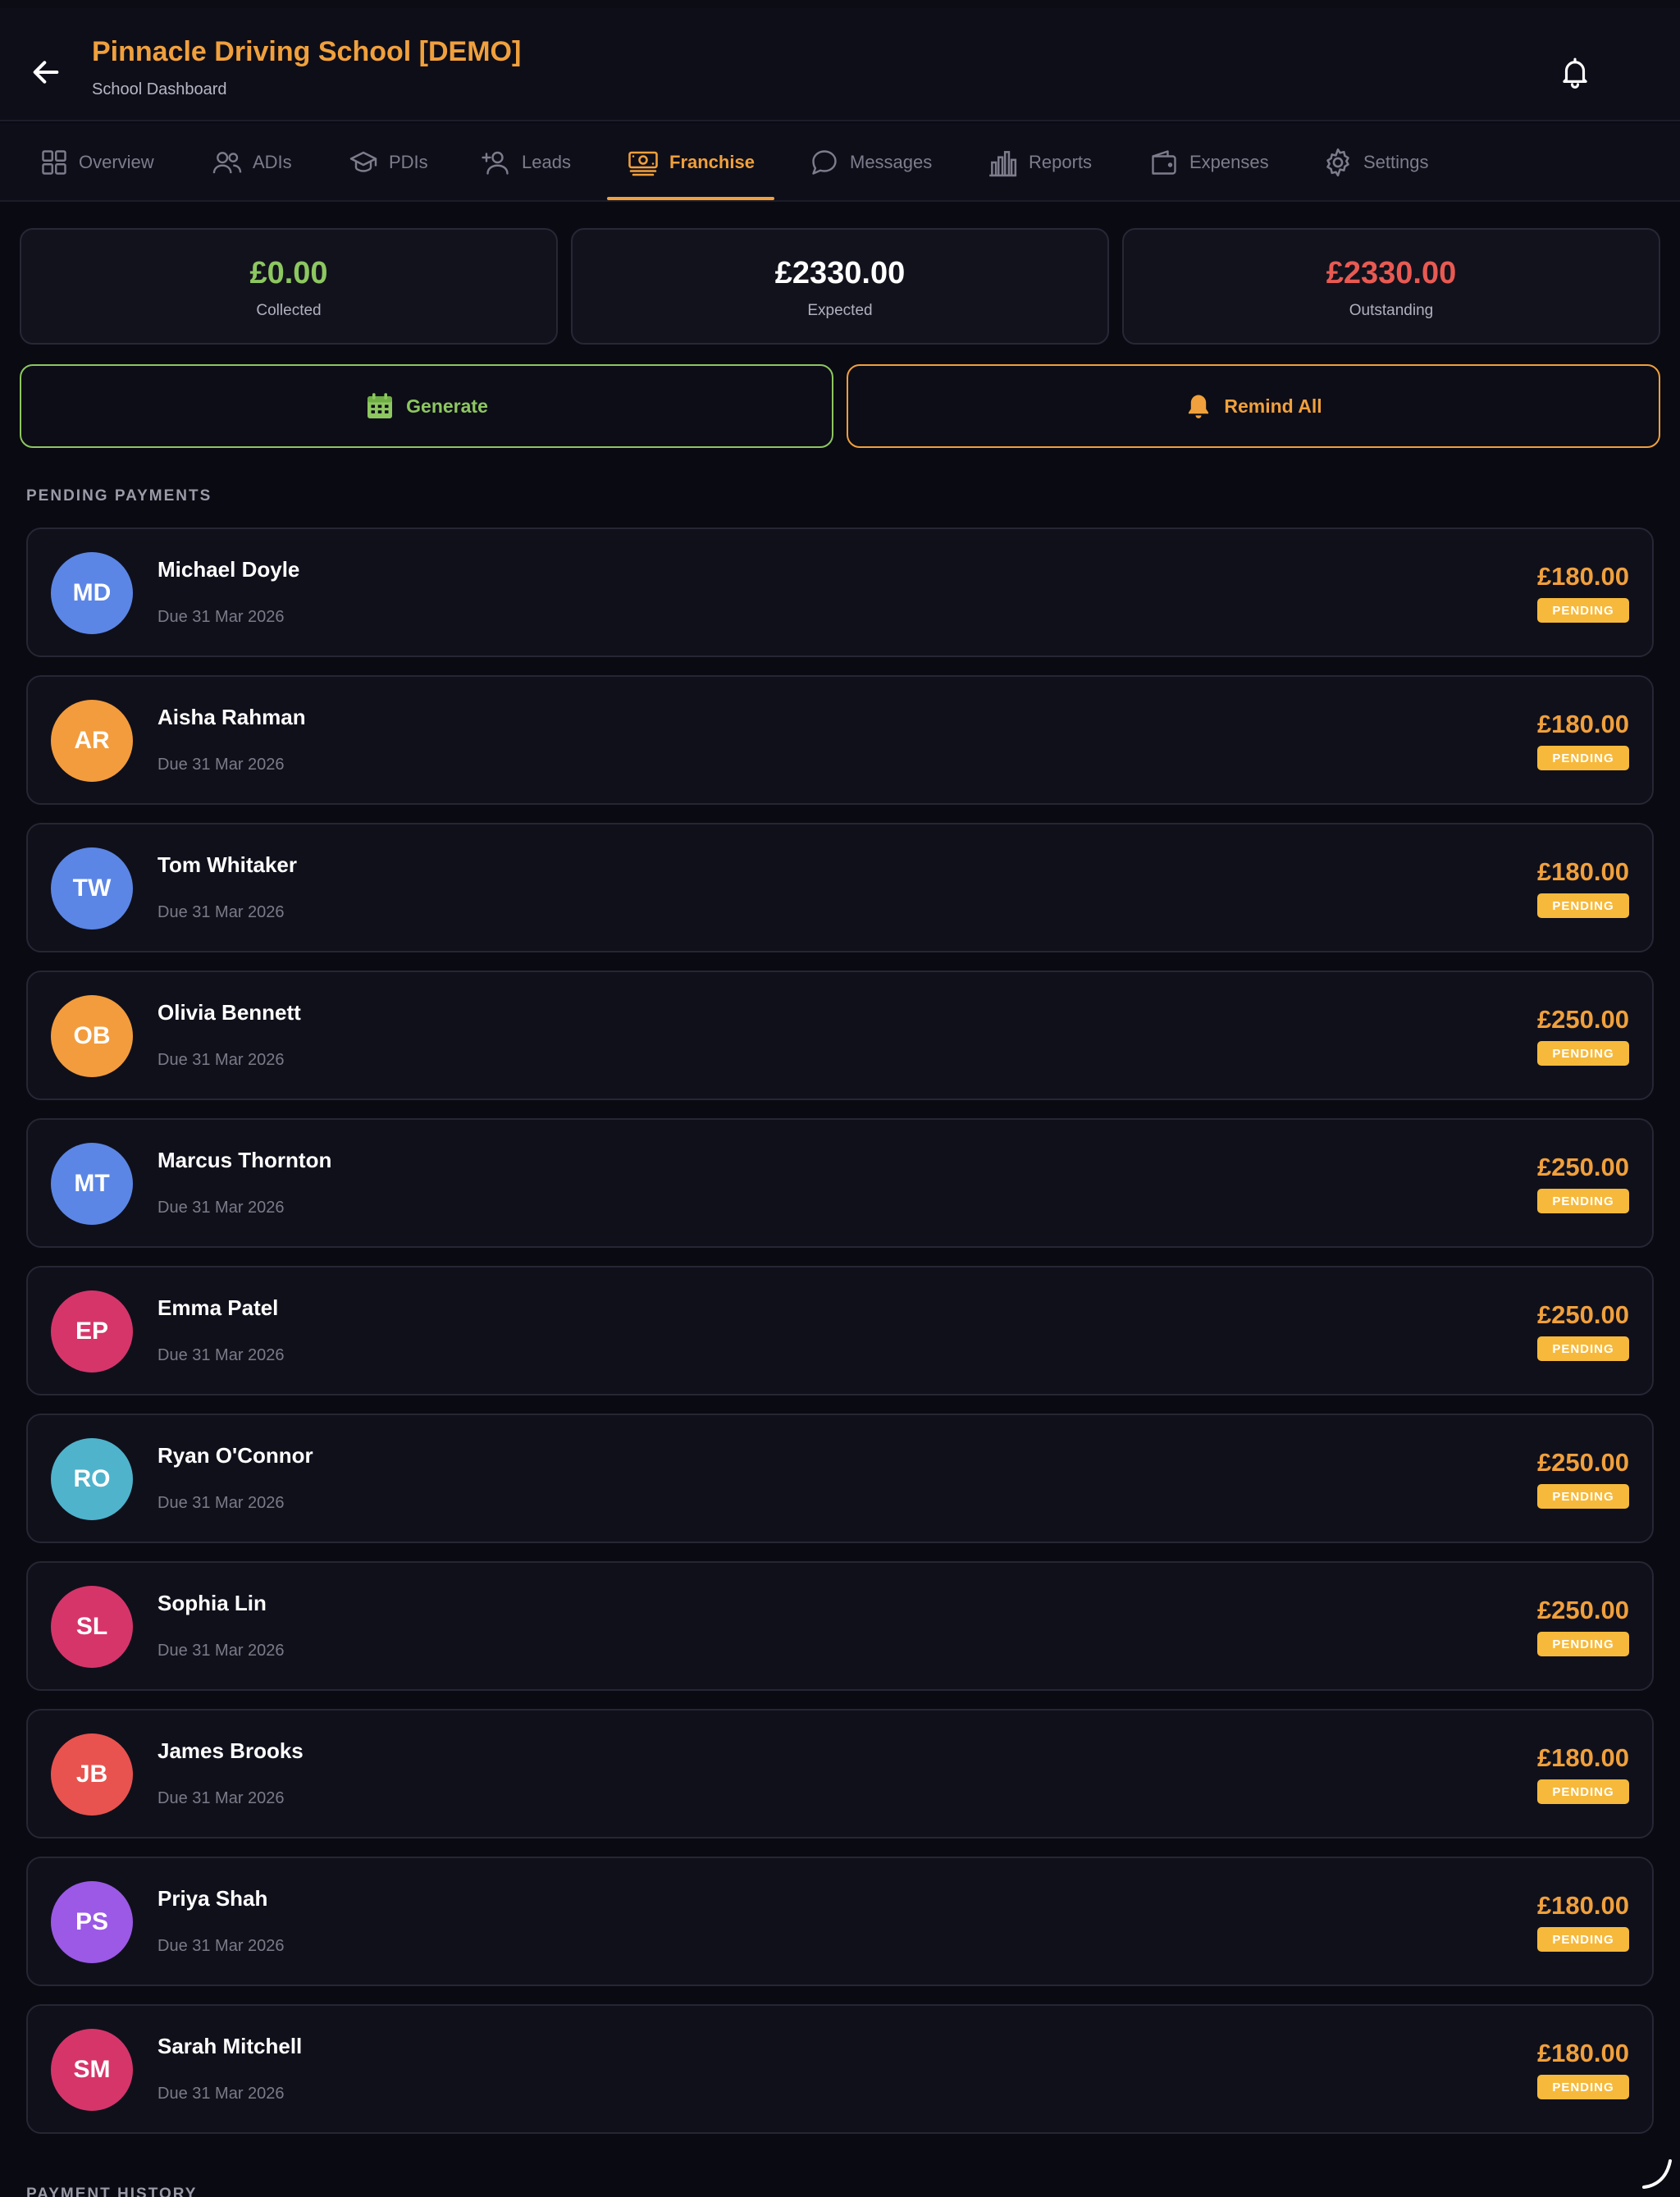 The height and width of the screenshot is (2197, 1680). I want to click on tab-expenses: Expenses, so click(1209, 162).